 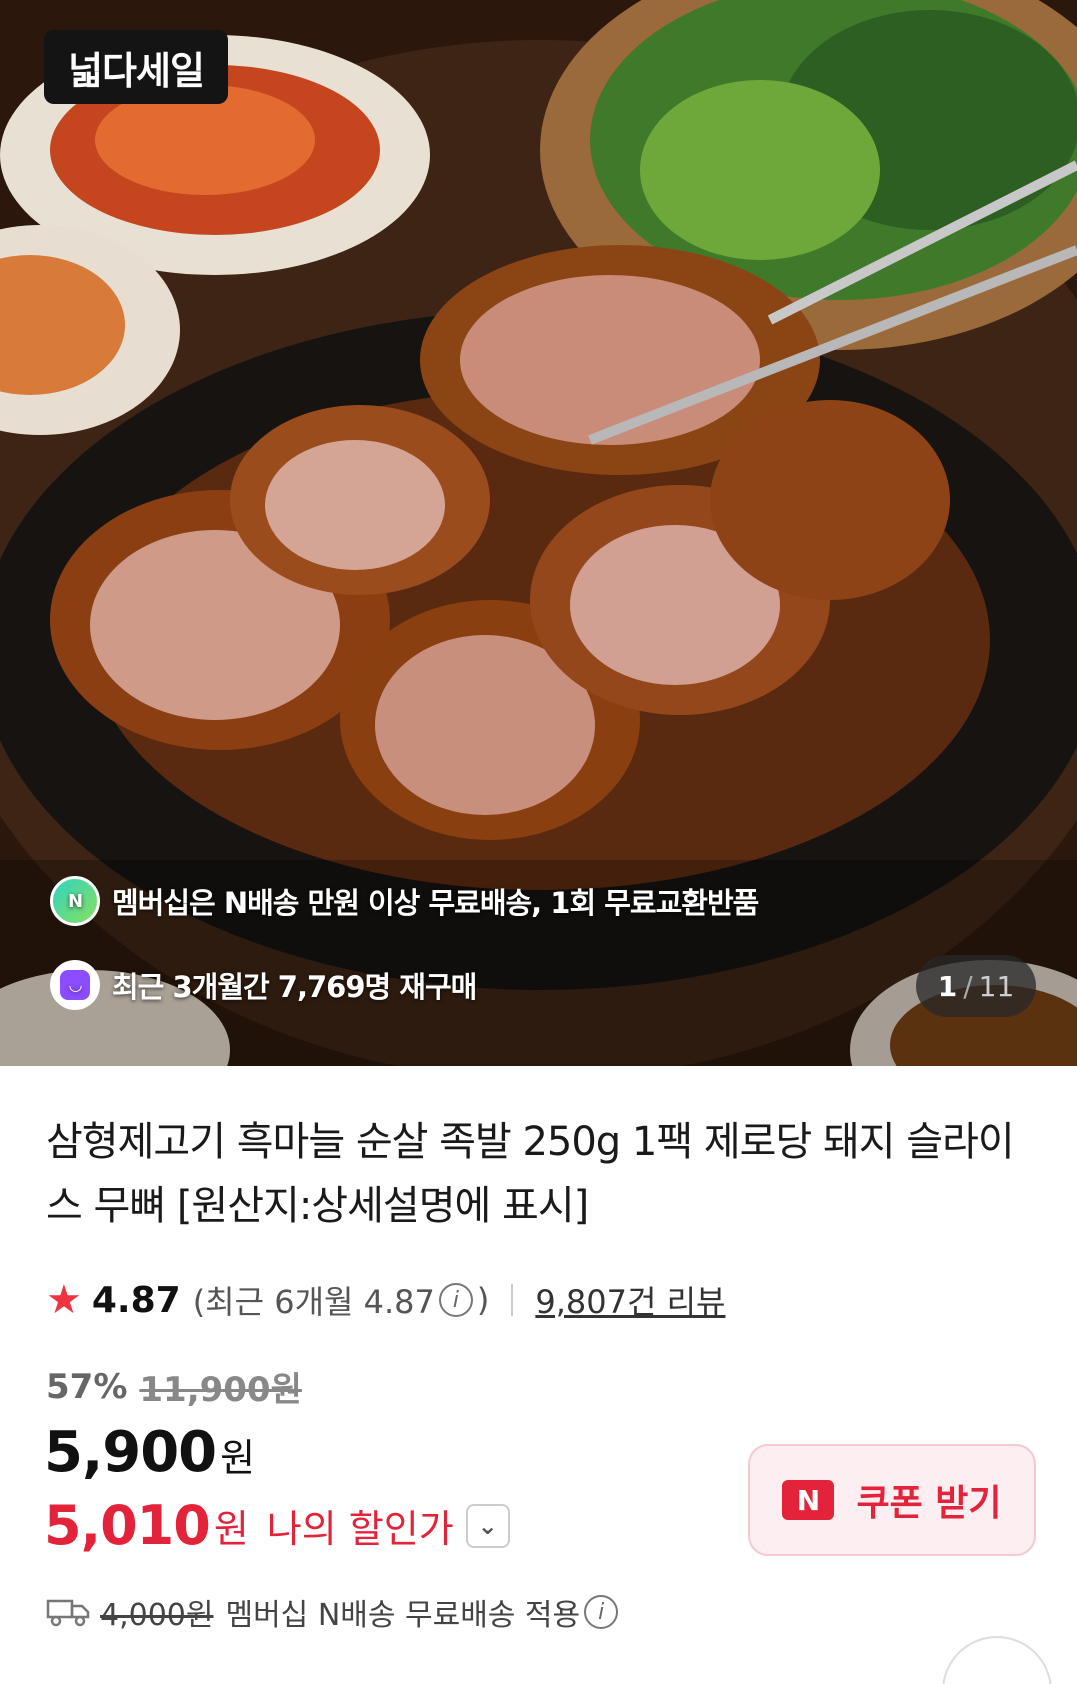 I want to click on shipping-fee: 4,000원, so click(x=157, y=1615).